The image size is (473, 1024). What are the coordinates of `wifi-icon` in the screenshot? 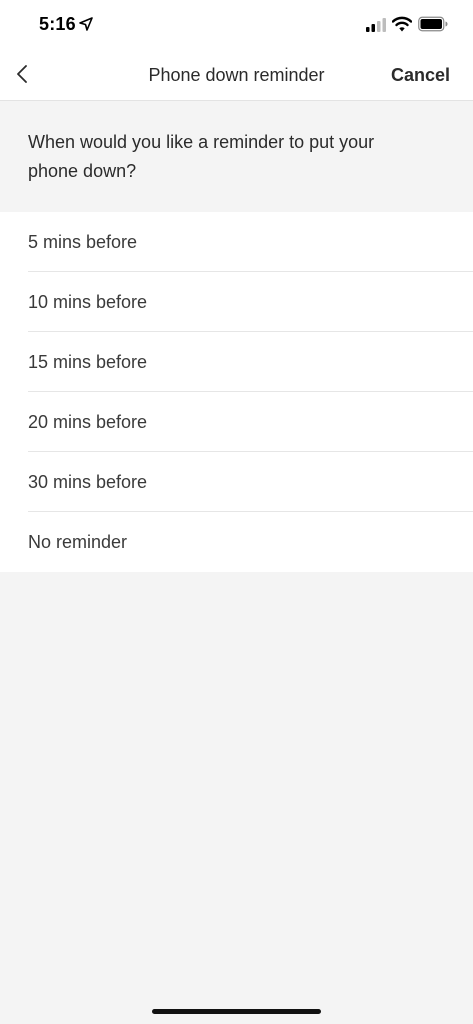 It's located at (402, 24).